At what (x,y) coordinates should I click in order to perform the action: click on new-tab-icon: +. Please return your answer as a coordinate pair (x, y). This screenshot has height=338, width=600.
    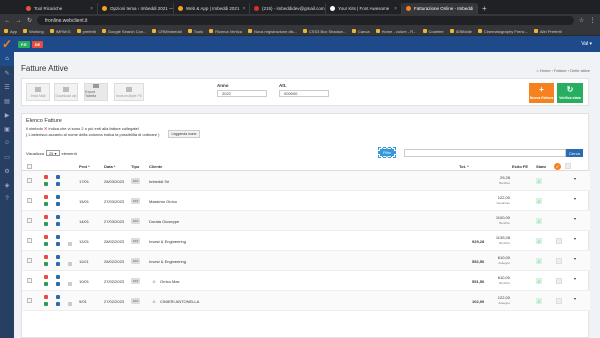
    Looking at the image, I should click on (484, 8).